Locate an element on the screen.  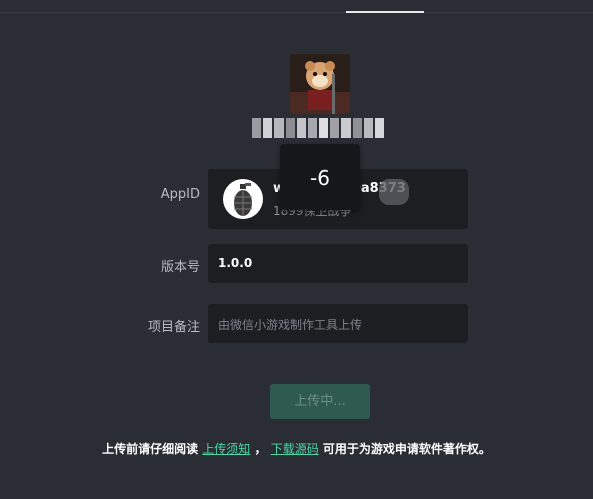
download-source-link: 下载源码 is located at coordinates (295, 449).